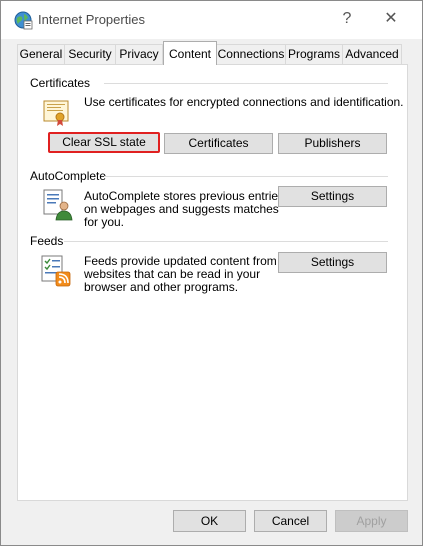 This screenshot has height=546, width=423. I want to click on publishers-button: Publishers, so click(332, 143).